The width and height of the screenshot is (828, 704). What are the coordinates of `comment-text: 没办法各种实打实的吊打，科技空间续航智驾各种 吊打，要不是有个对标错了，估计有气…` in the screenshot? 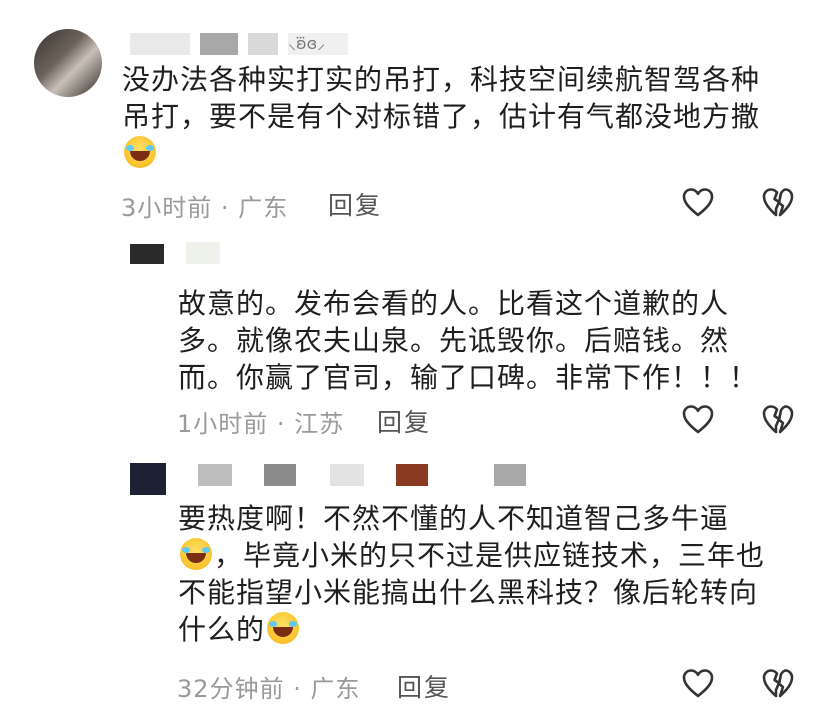 It's located at (462, 116).